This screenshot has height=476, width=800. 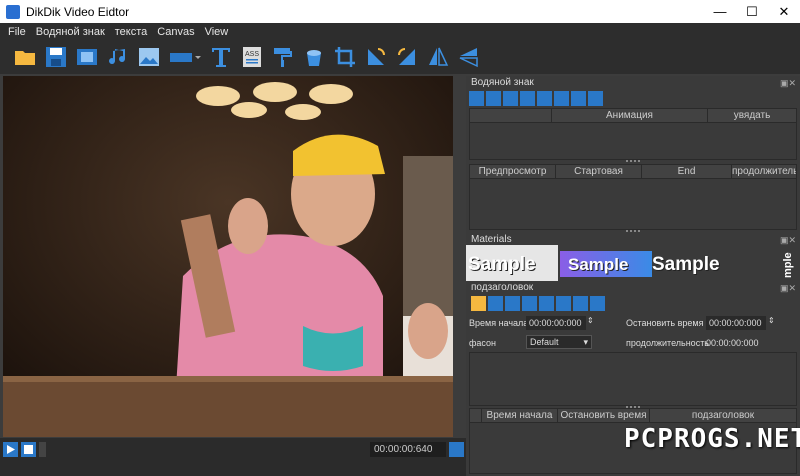 I want to click on ass-subtitle-icon: ASS, so click(x=252, y=57).